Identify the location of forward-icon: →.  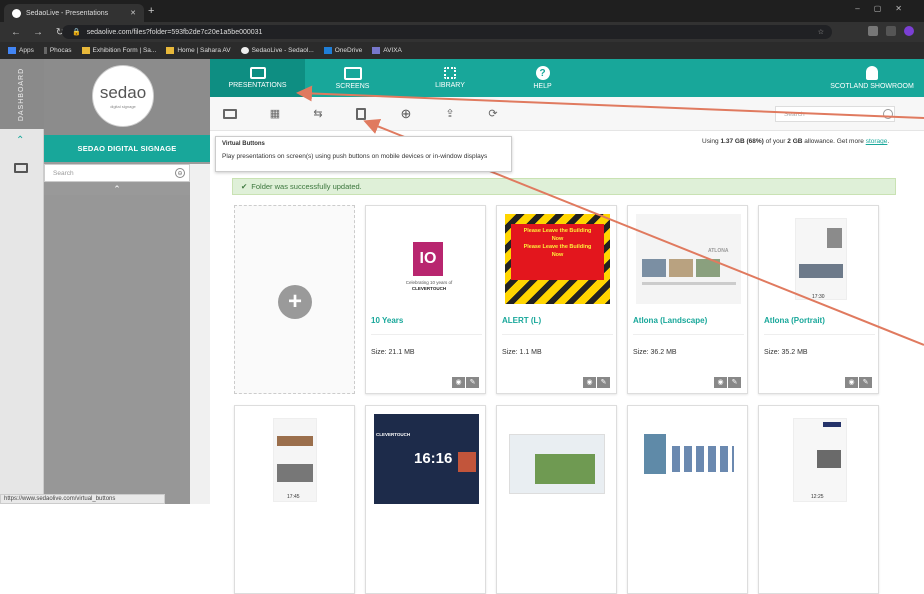
(38, 32).